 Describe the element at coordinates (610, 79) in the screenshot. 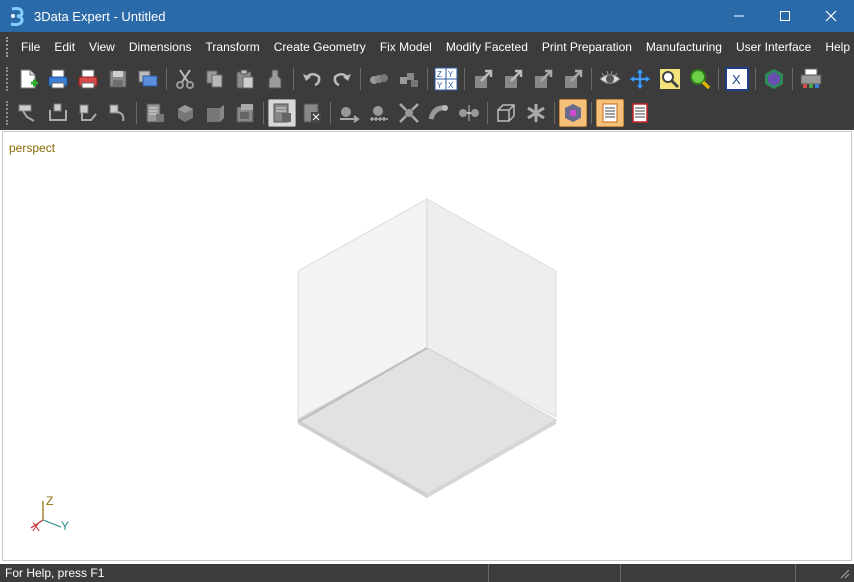

I see `view-button` at that location.